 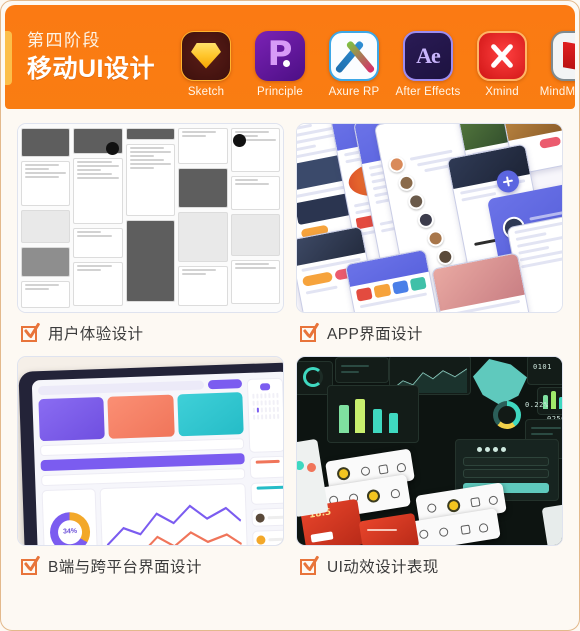 I want to click on after-effects-icon: Ae, so click(x=428, y=55).